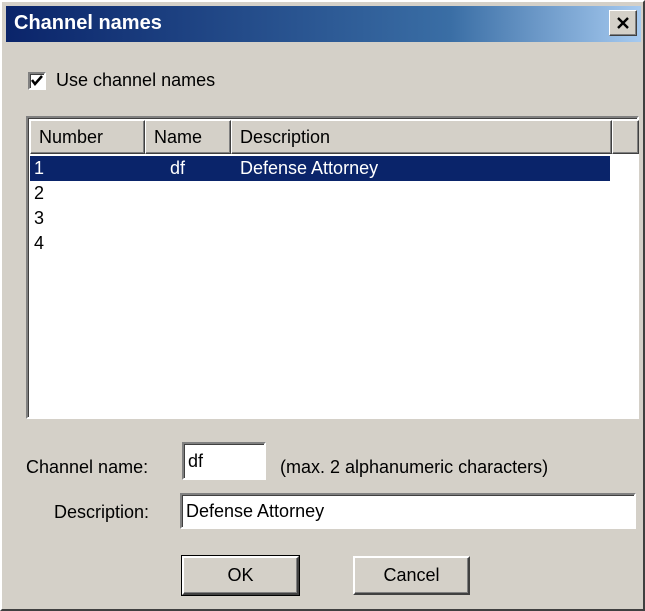 The height and width of the screenshot is (611, 645). I want to click on title-bar: Channel names, so click(323, 24).